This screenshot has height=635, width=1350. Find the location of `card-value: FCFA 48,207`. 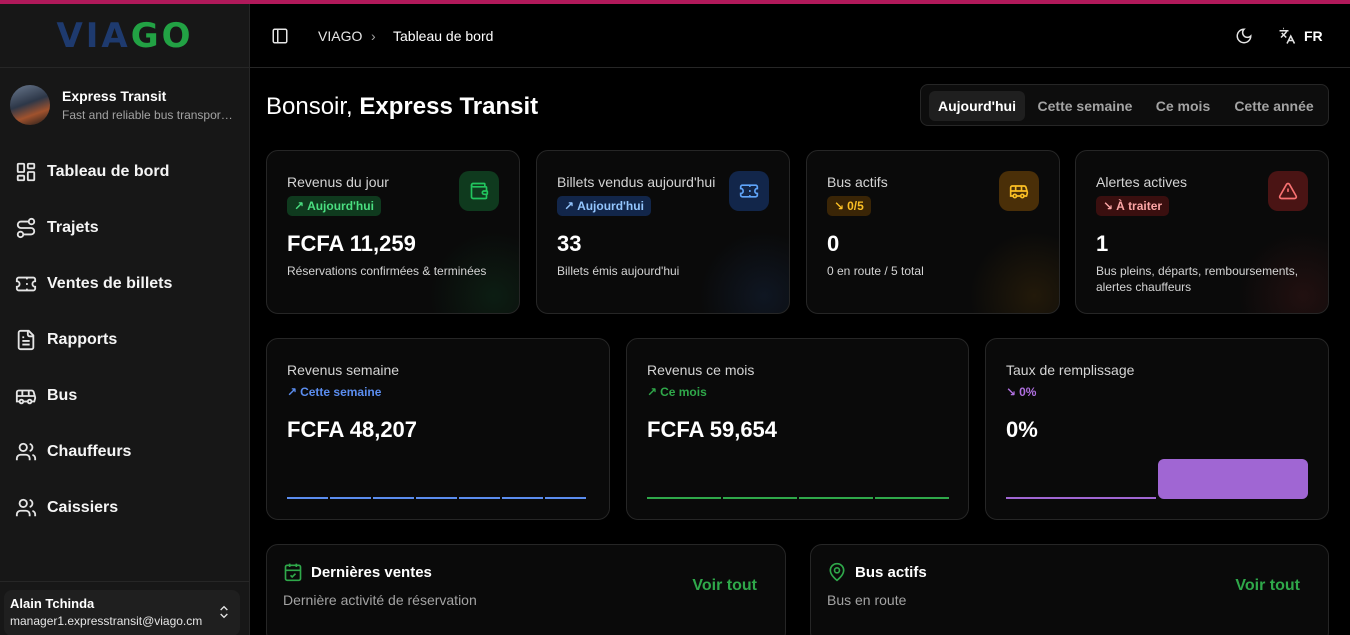

card-value: FCFA 48,207 is located at coordinates (352, 429).